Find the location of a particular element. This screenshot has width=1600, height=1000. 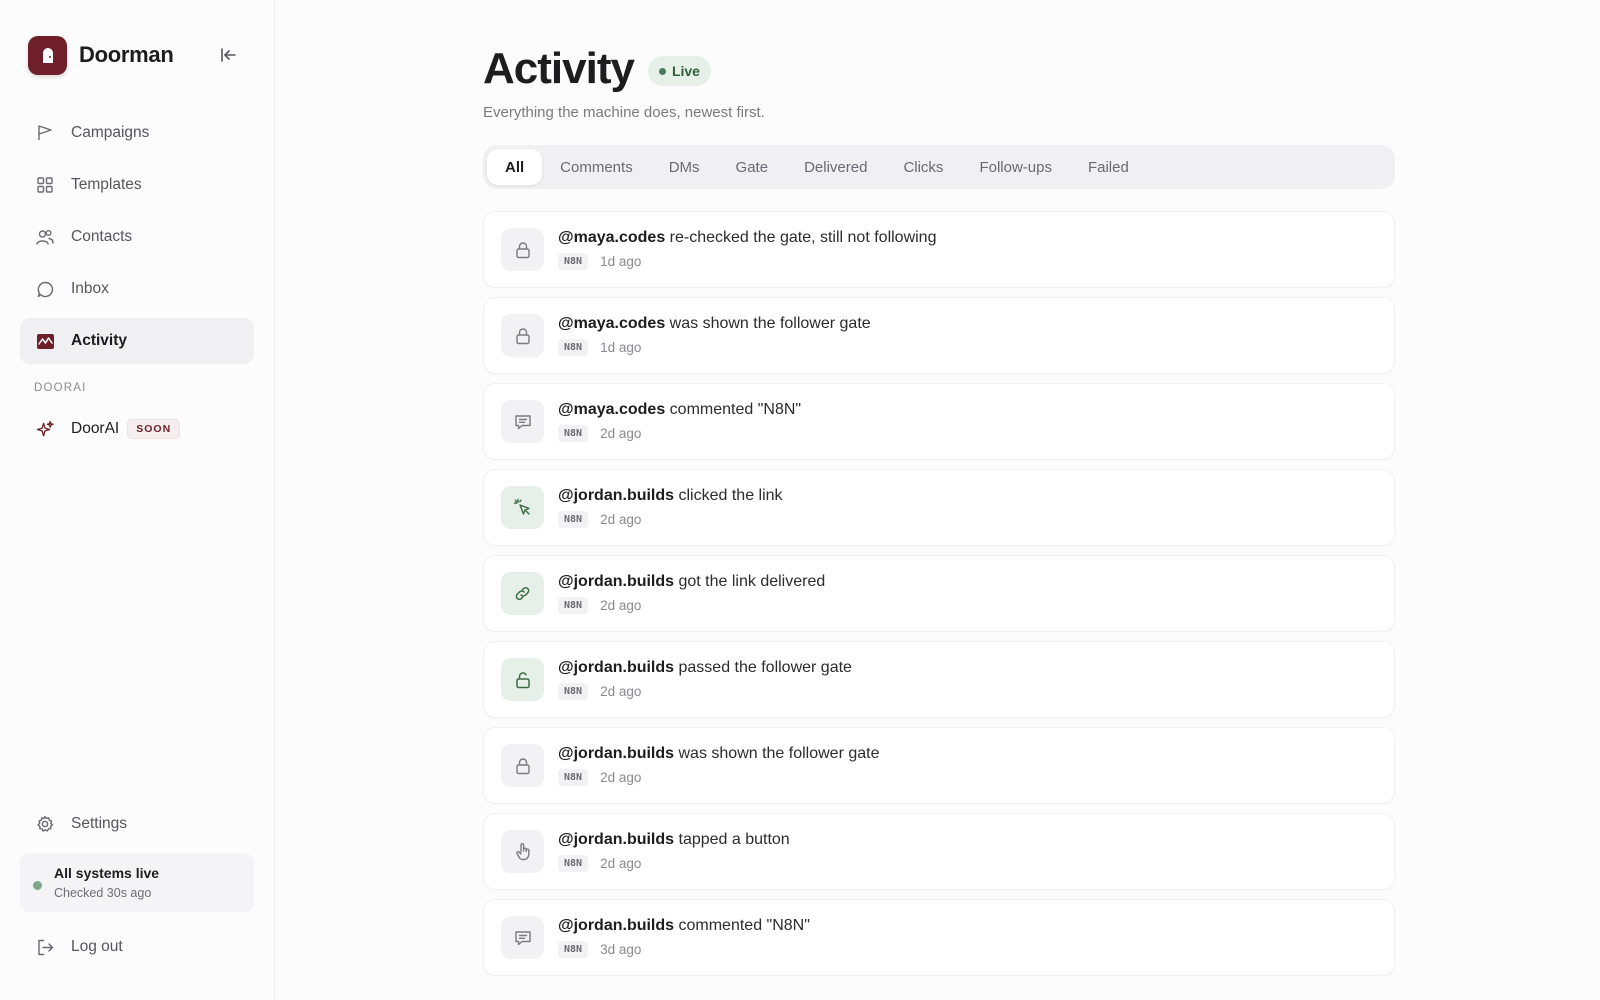

live-badge-label: Live is located at coordinates (685, 71).